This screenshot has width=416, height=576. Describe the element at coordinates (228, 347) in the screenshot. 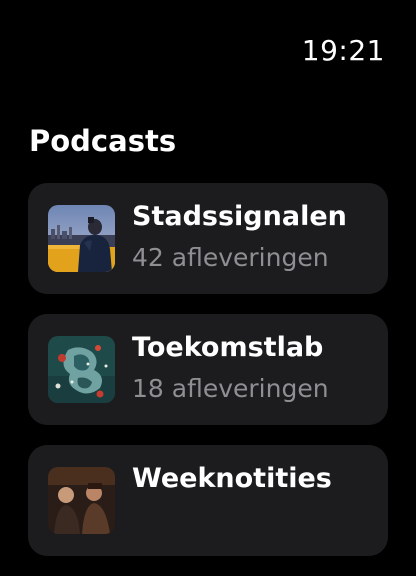

I see `podcast-title: Toekomstlab` at that location.